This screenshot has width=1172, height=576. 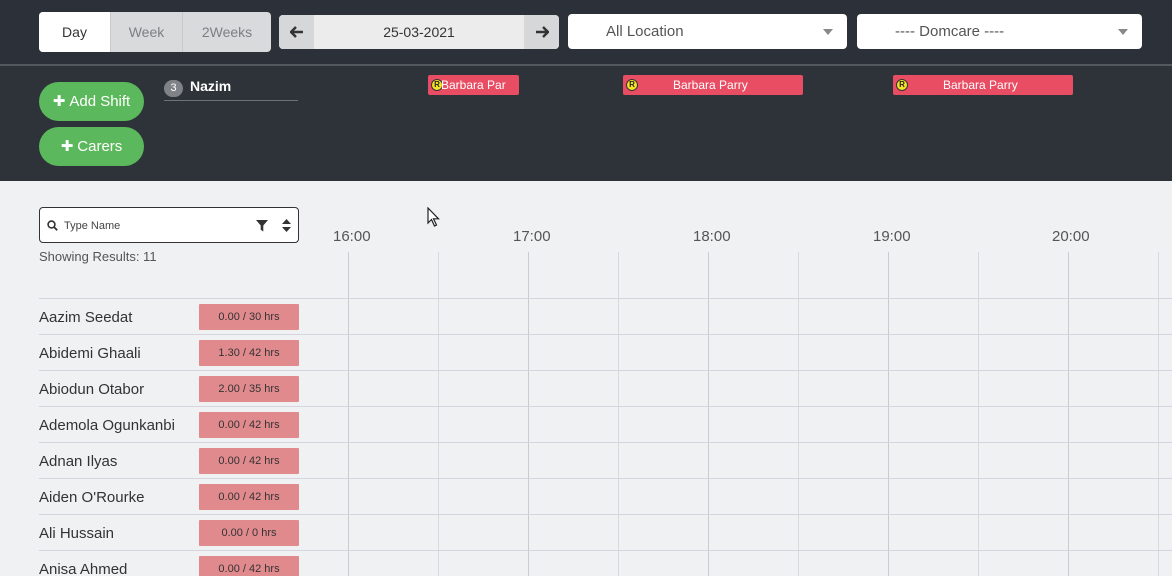 I want to click on arrow-left-icon, so click(x=296, y=32).